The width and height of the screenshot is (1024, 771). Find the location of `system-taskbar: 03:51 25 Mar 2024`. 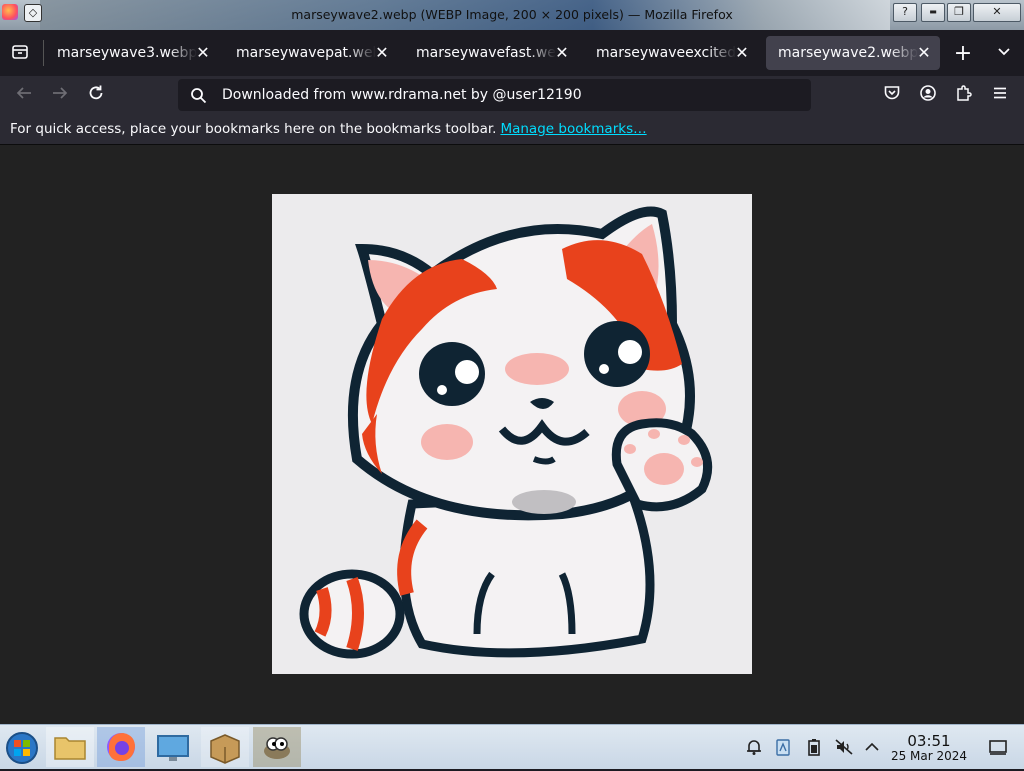

system-taskbar: 03:51 25 Mar 2024 is located at coordinates (512, 746).